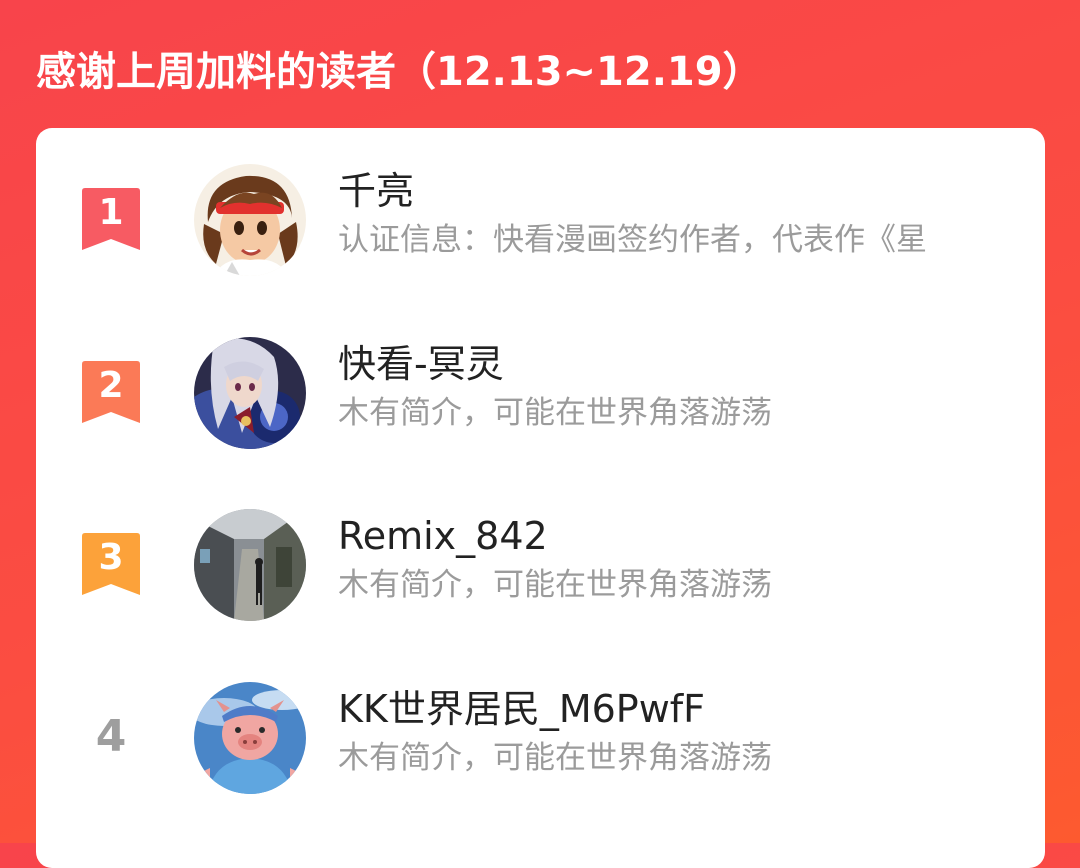 This screenshot has width=1080, height=868. I want to click on pig-character-avatar-icon, so click(250, 738).